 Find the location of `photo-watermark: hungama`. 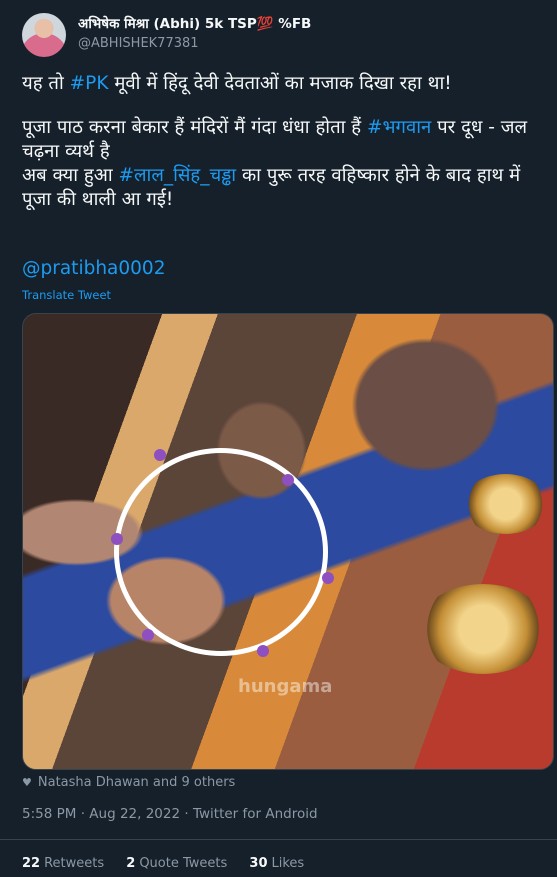

photo-watermark: hungama is located at coordinates (285, 686).